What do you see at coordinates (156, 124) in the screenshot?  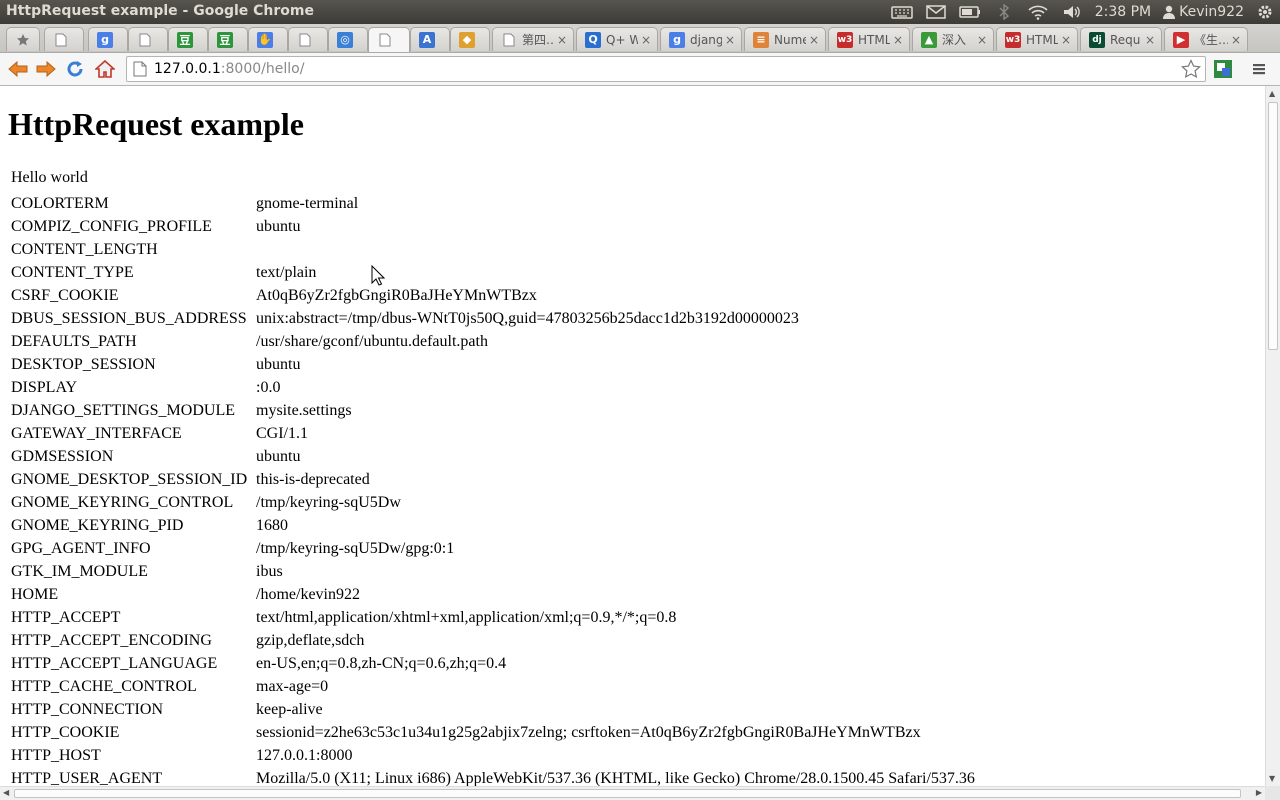 I see `page-heading: HttpRequest example` at bounding box center [156, 124].